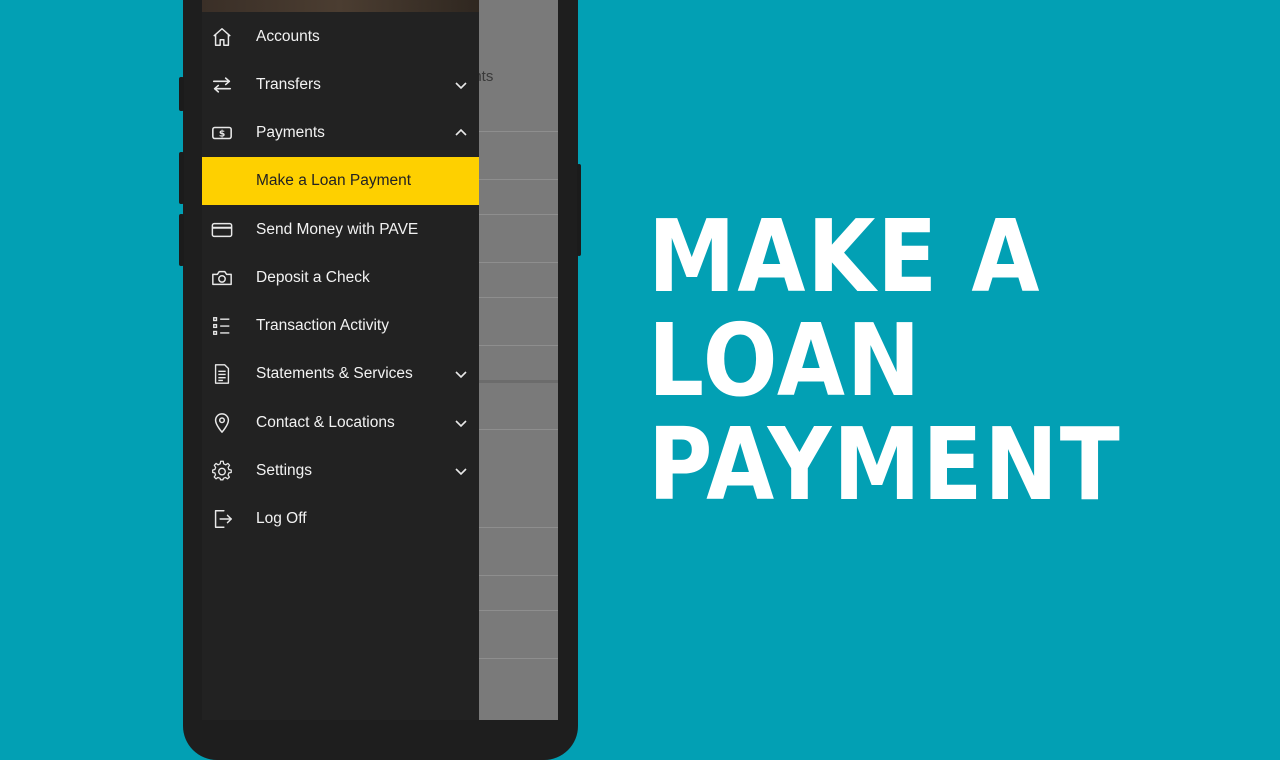 The height and width of the screenshot is (760, 1280). I want to click on credit-card-icon, so click(222, 230).